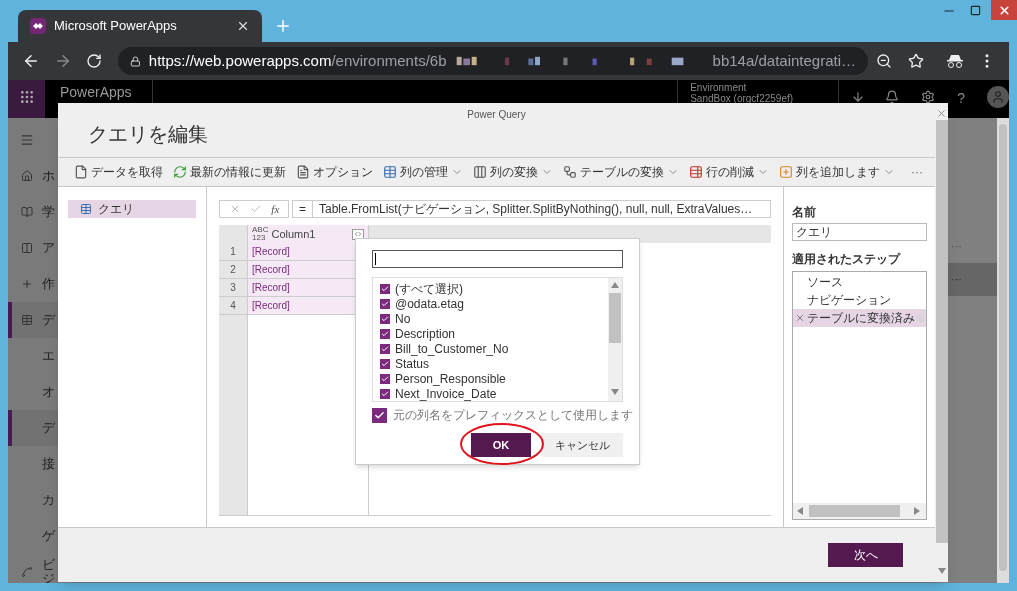 The width and height of the screenshot is (1017, 591). What do you see at coordinates (918, 511) in the screenshot?
I see `scroll-right-icon` at bounding box center [918, 511].